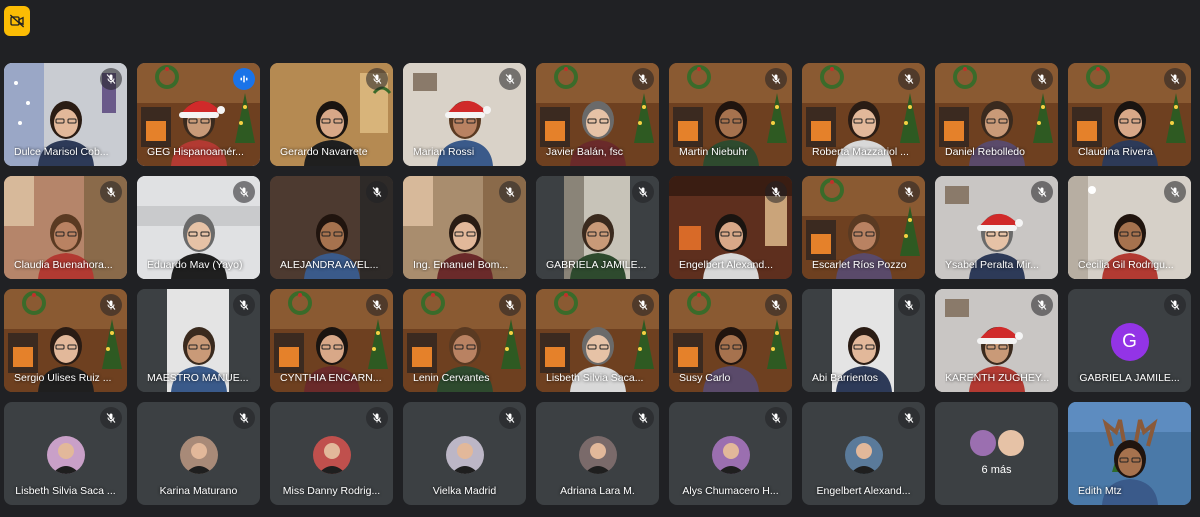 The width and height of the screenshot is (1200, 517). What do you see at coordinates (982, 443) in the screenshot?
I see `mini-avatar` at bounding box center [982, 443].